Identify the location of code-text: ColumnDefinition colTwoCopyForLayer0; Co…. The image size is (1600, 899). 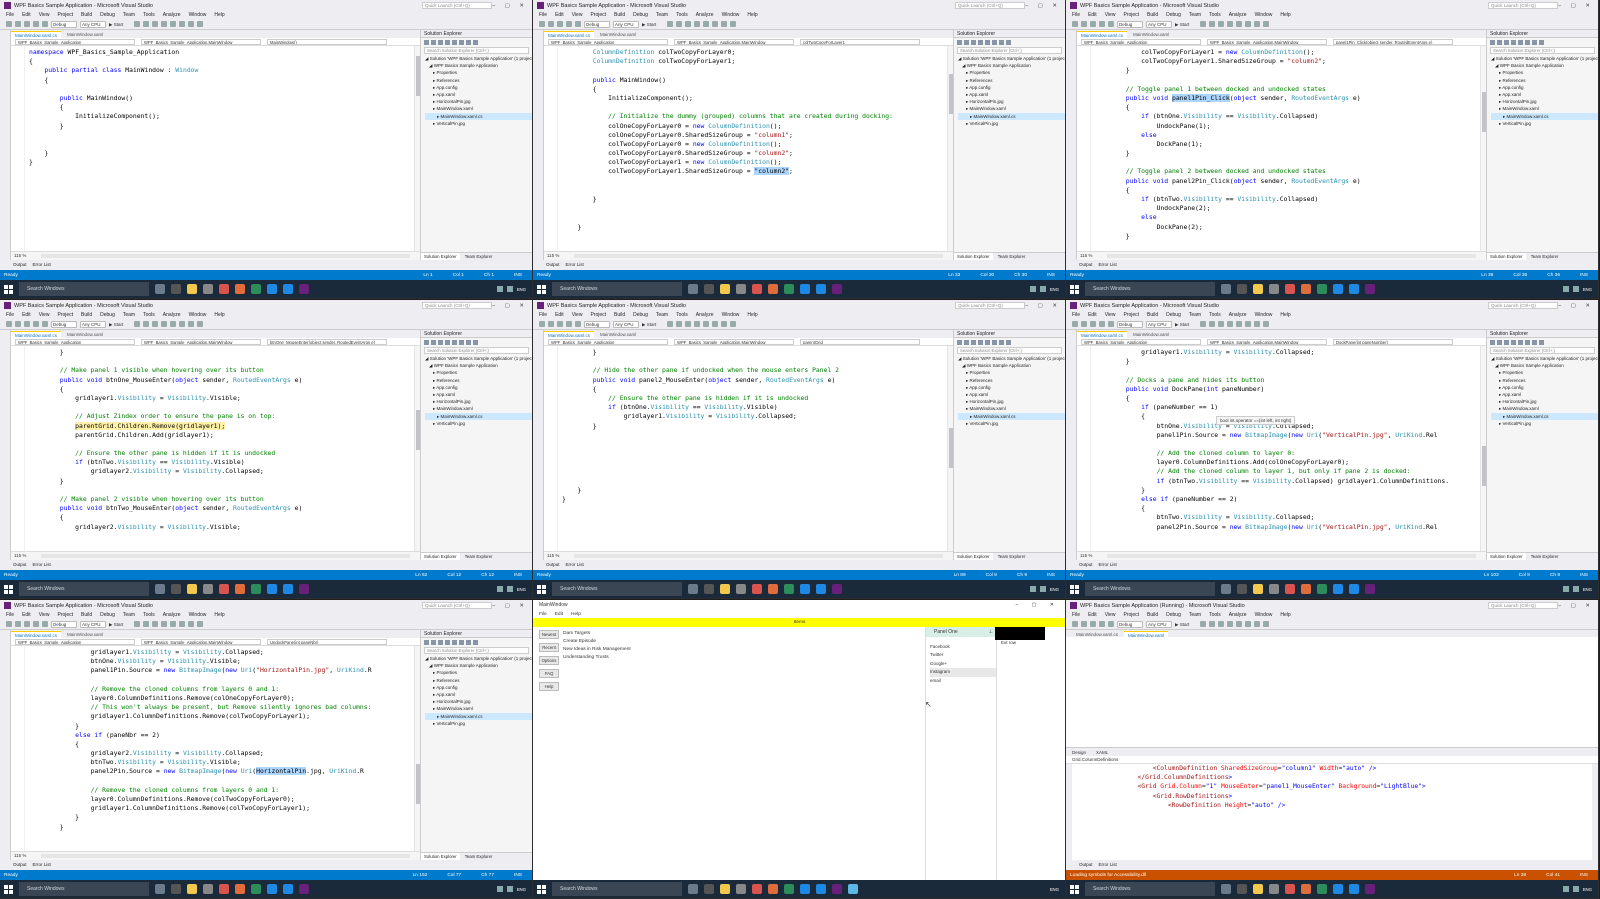
(745, 148).